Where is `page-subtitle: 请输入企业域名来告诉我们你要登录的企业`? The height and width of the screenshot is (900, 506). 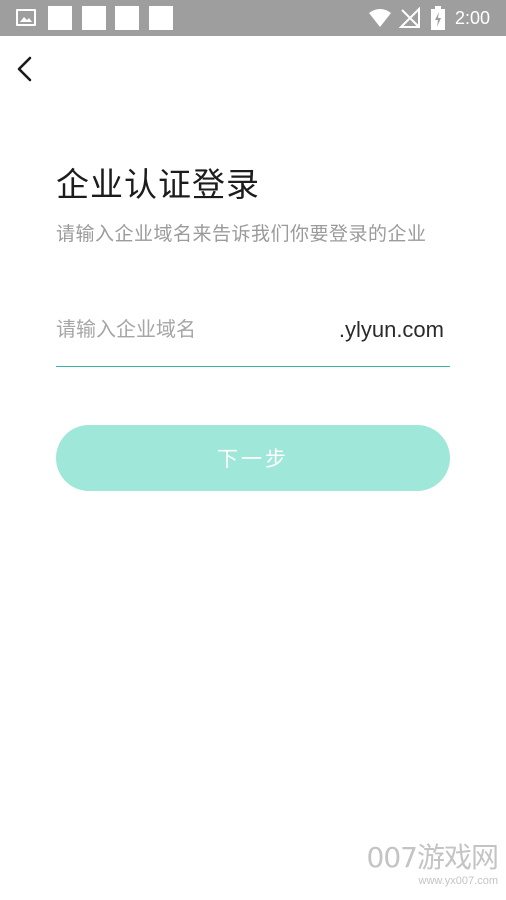
page-subtitle: 请输入企业域名来告诉我们你要登录的企业 is located at coordinates (241, 234).